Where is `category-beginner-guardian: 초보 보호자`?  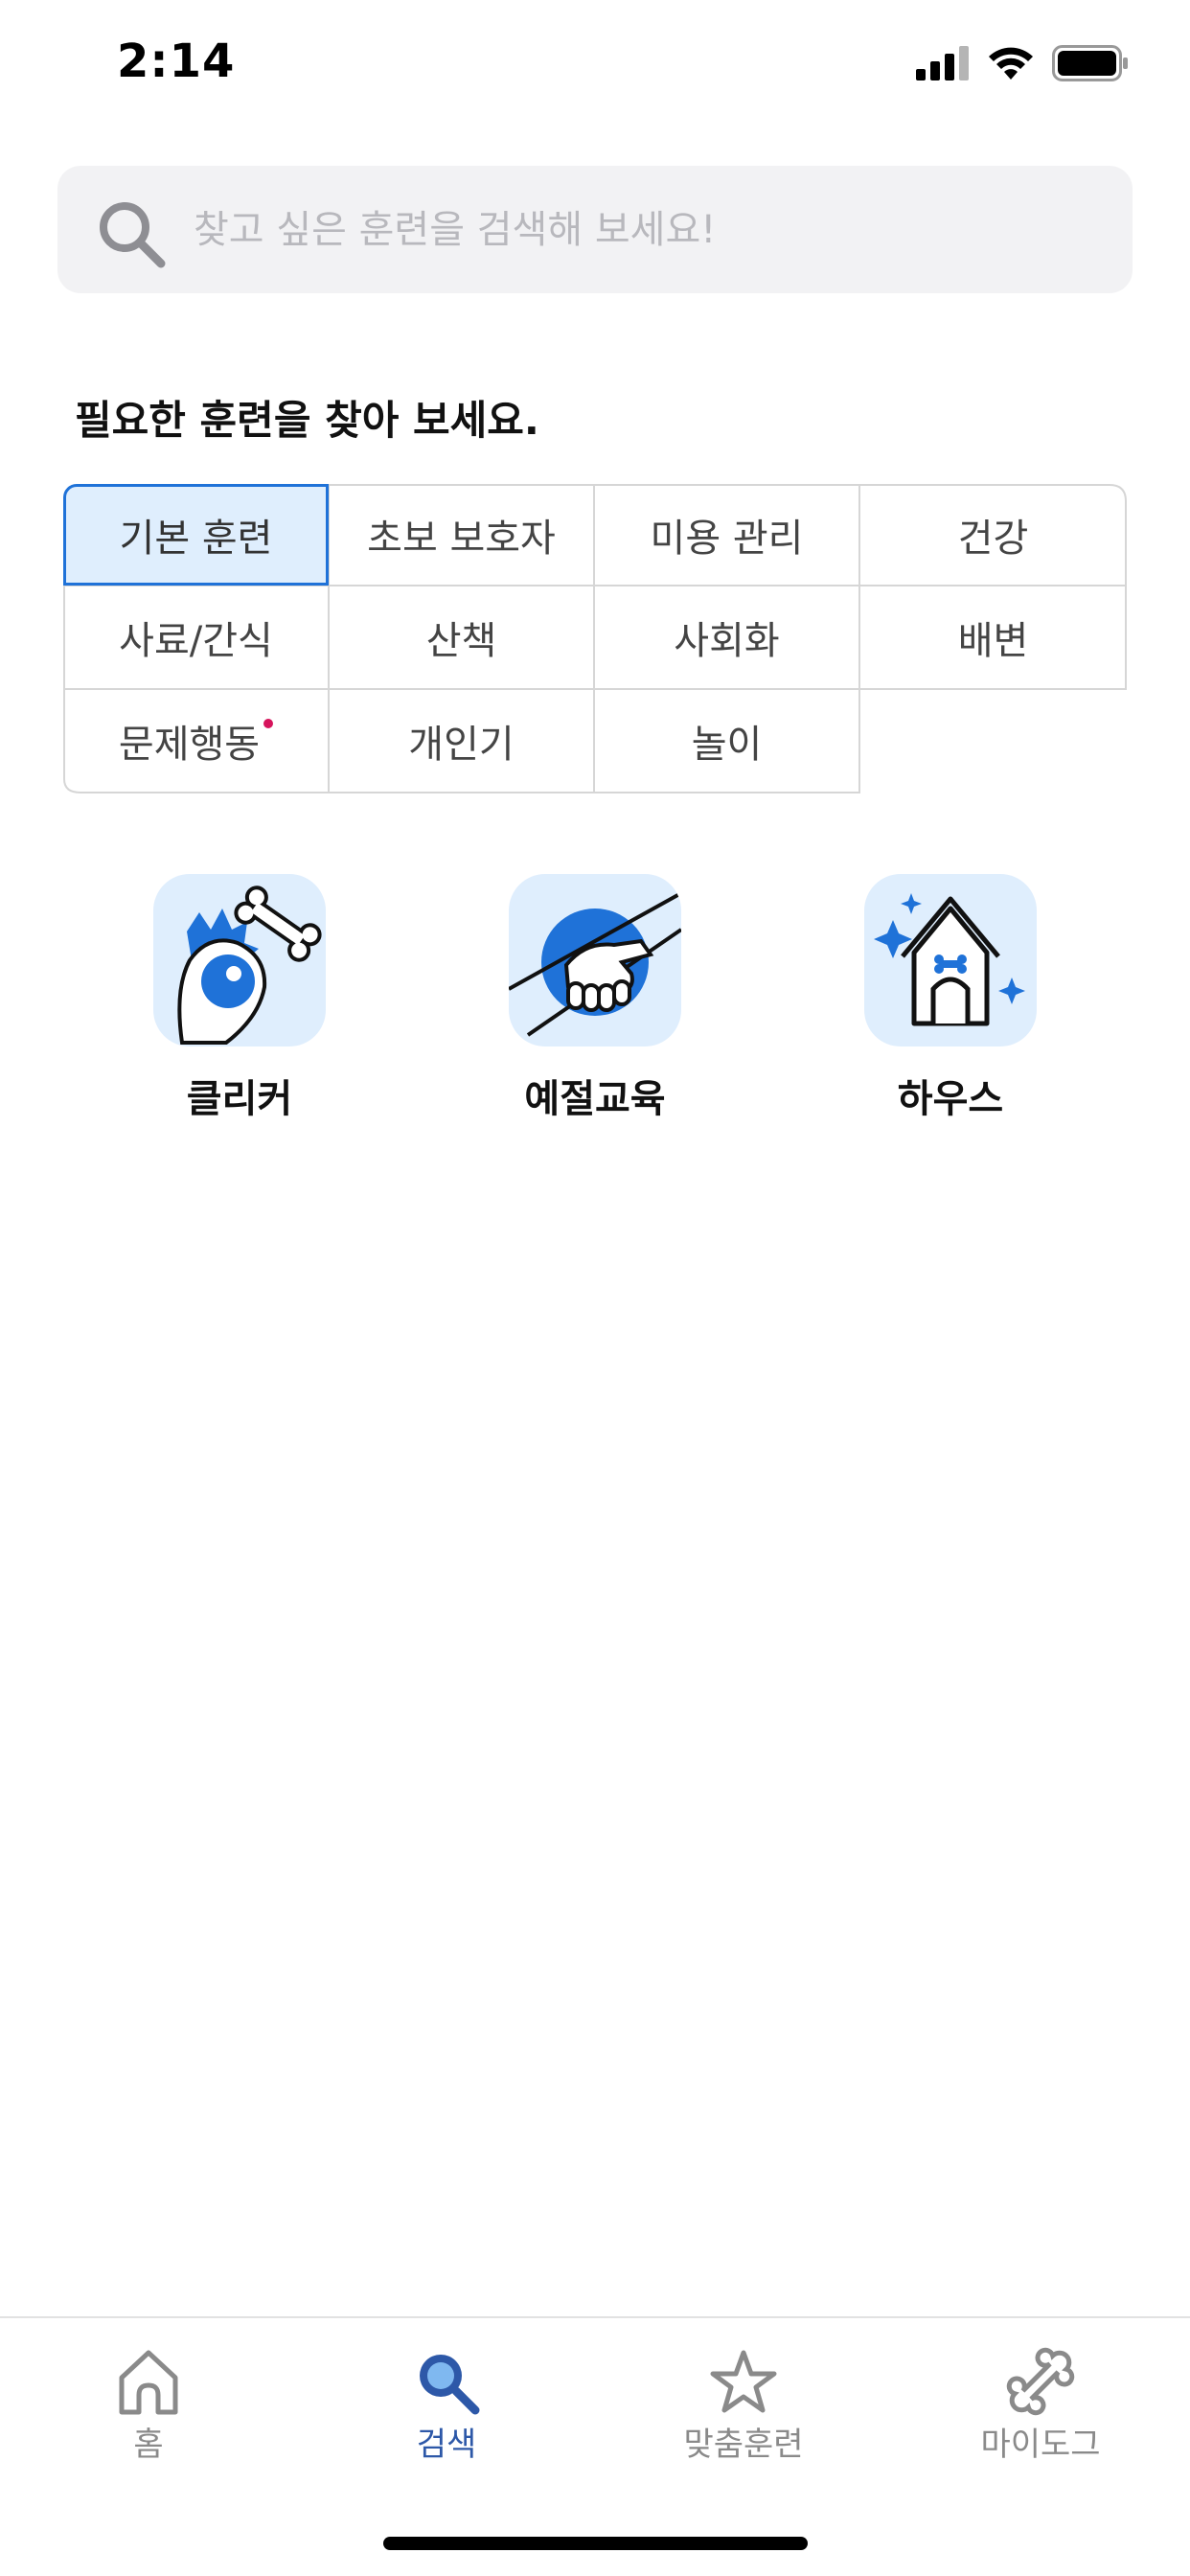 category-beginner-guardian: 초보 보호자 is located at coordinates (461, 535).